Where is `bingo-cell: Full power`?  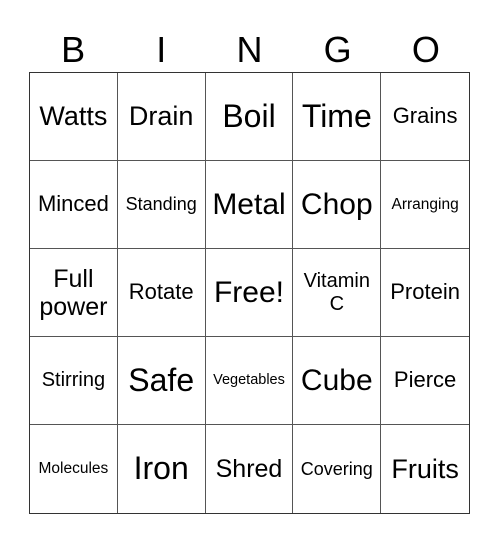
bingo-cell: Full power is located at coordinates (74, 293).